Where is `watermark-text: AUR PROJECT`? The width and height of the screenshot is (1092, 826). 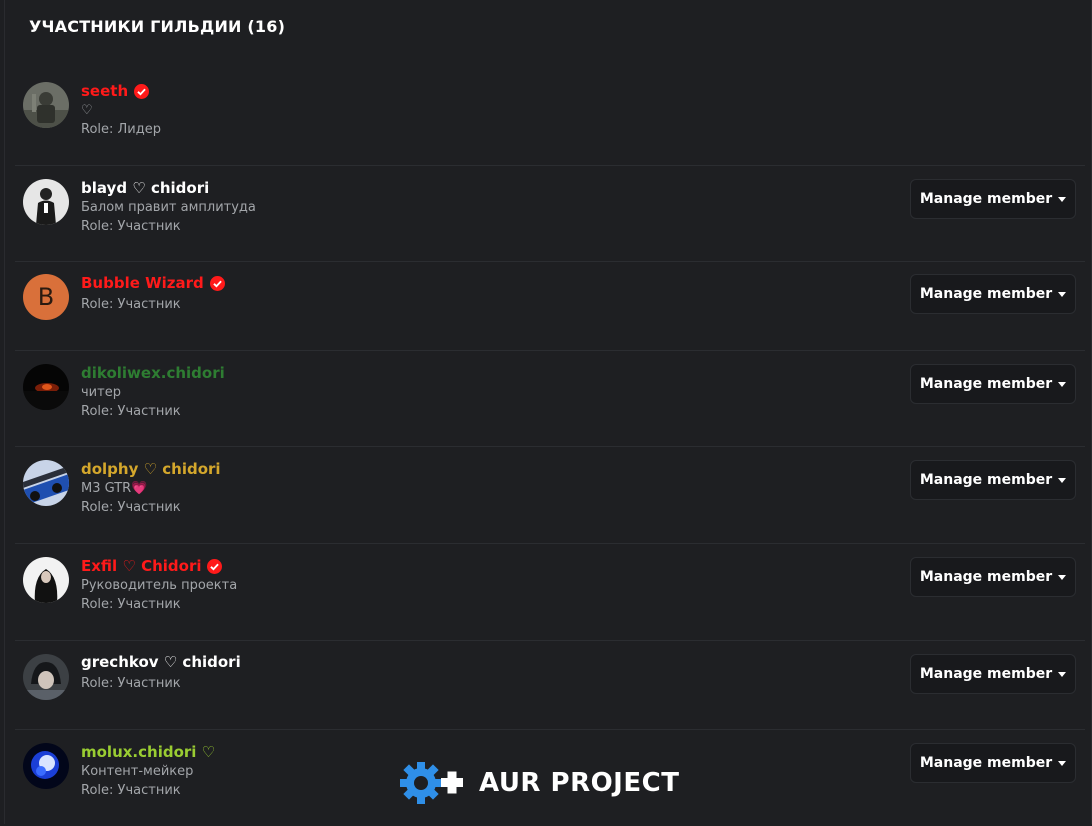 watermark-text: AUR PROJECT is located at coordinates (579, 783).